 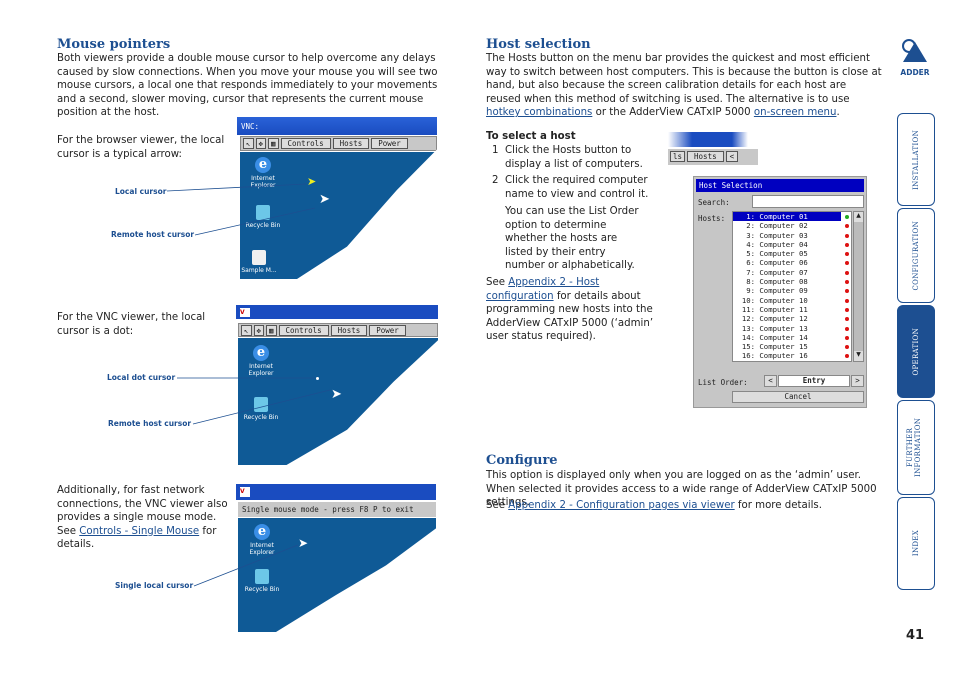 I want to click on tab-further-information: FURTHER INFORMATION, so click(x=916, y=447).